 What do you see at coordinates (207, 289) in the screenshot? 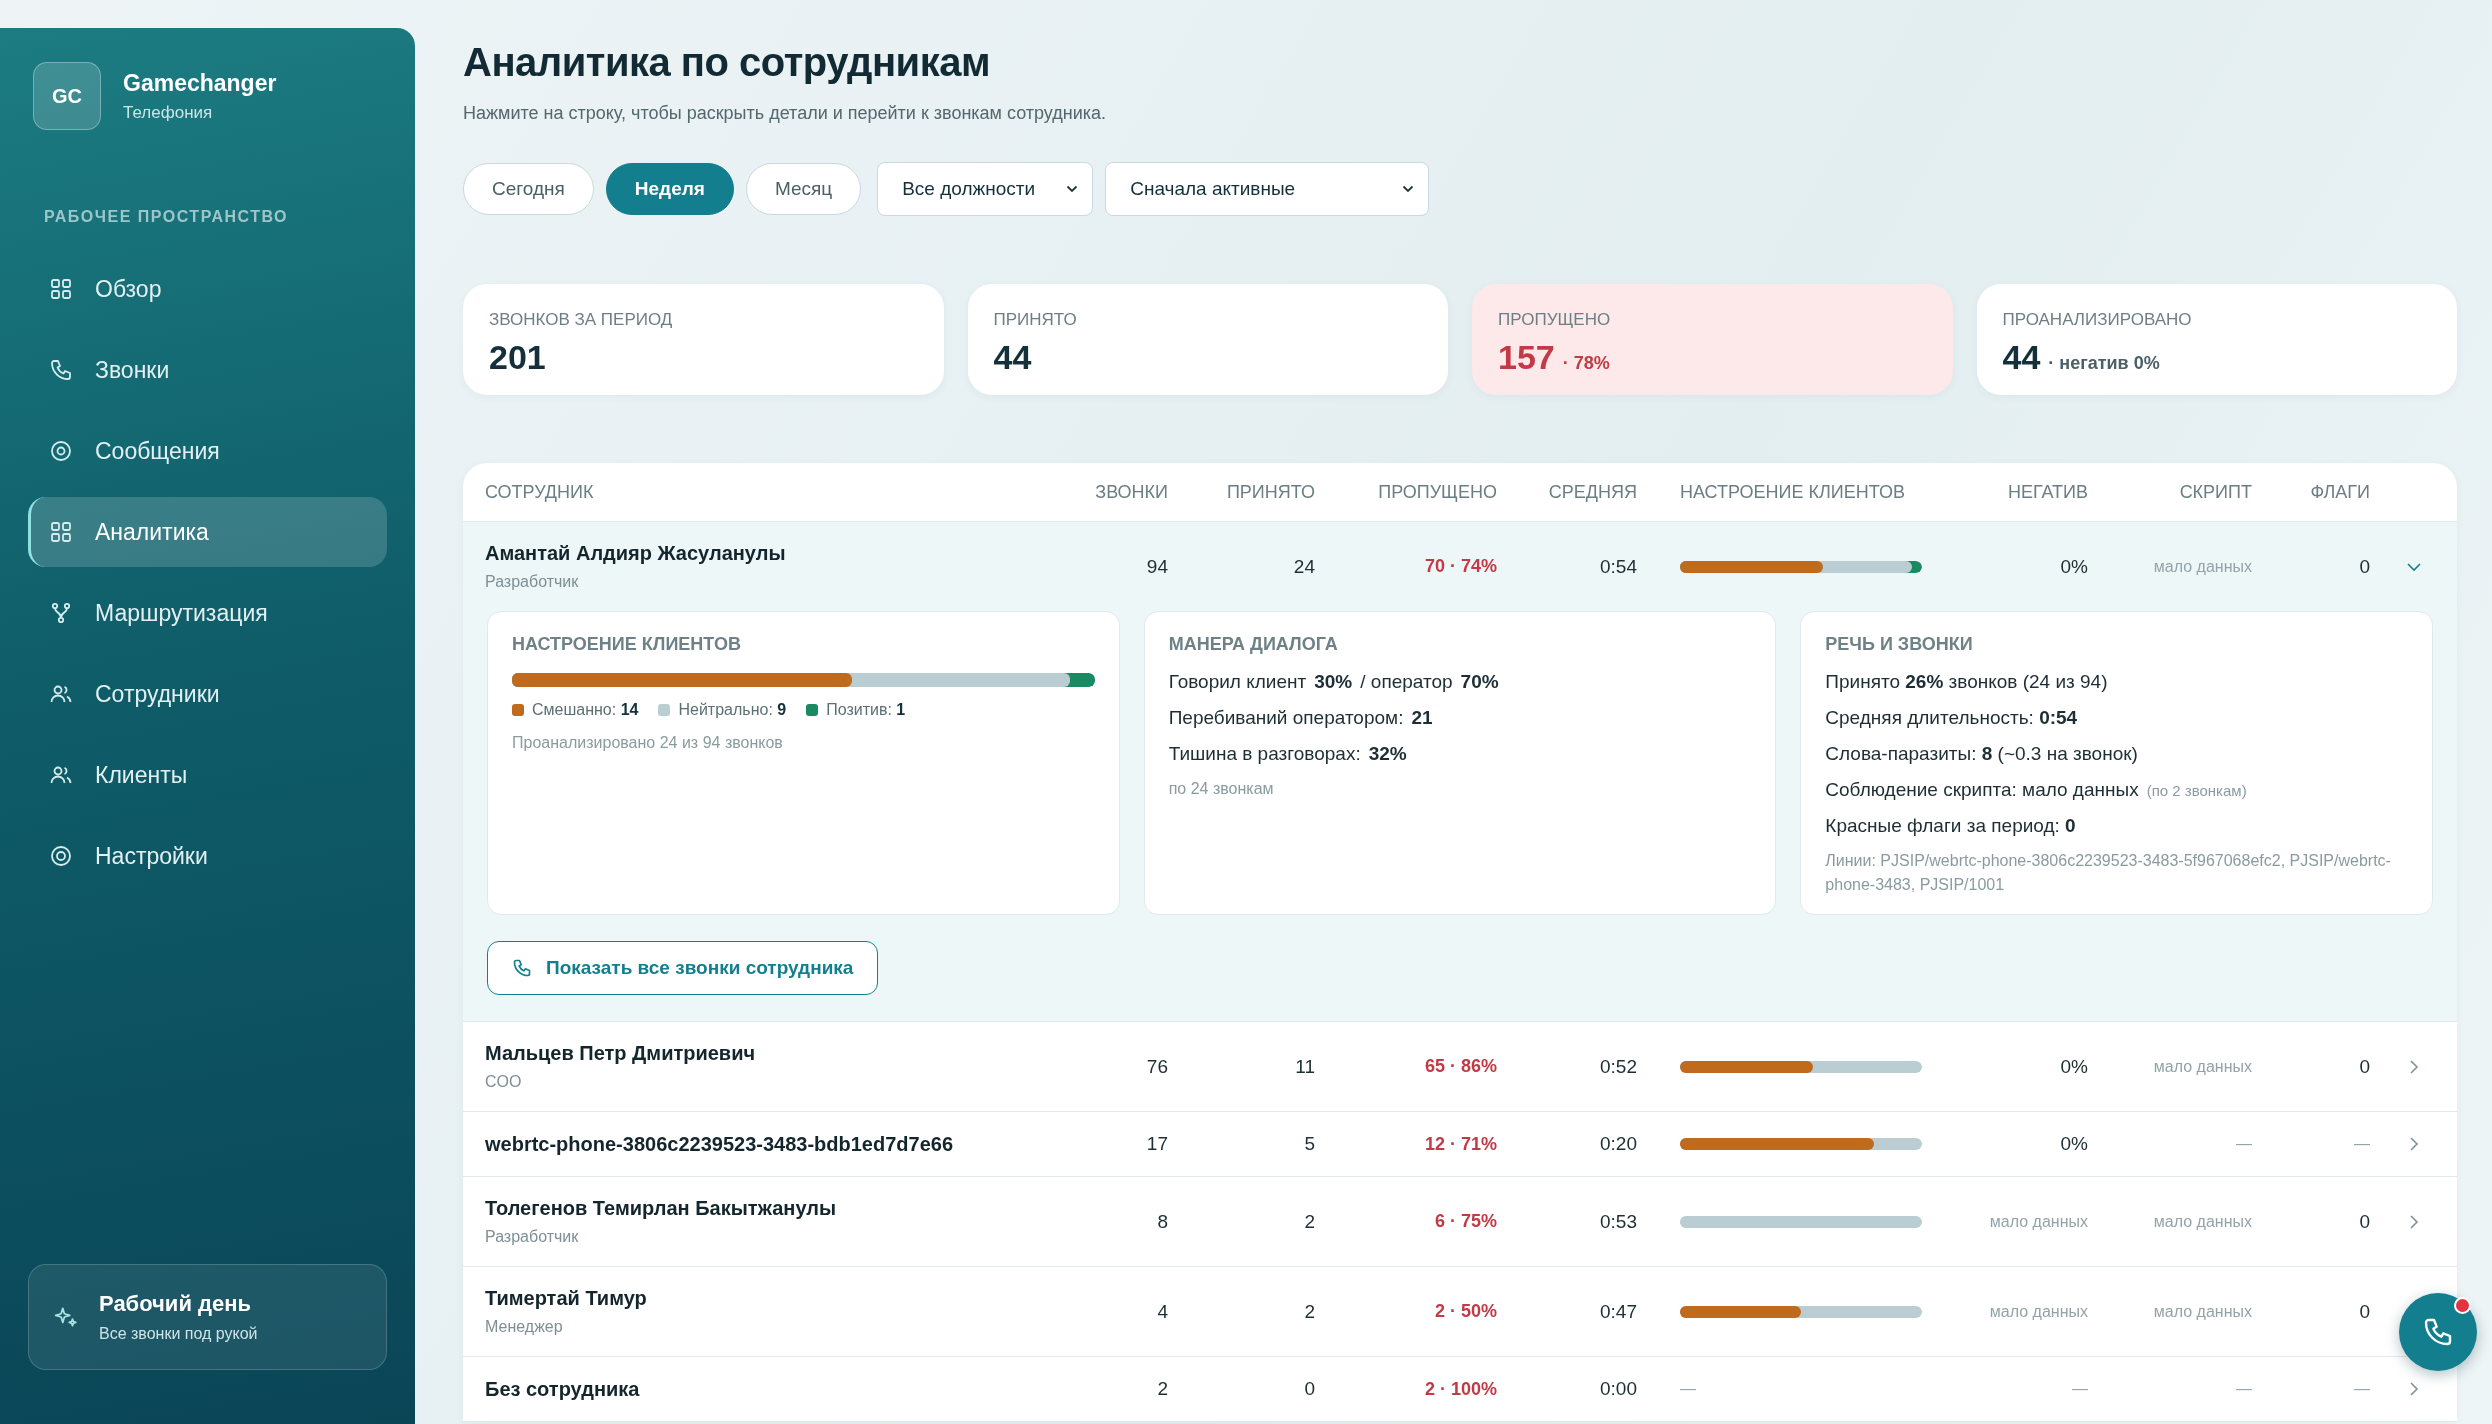
I see `nav-item: Обзор` at bounding box center [207, 289].